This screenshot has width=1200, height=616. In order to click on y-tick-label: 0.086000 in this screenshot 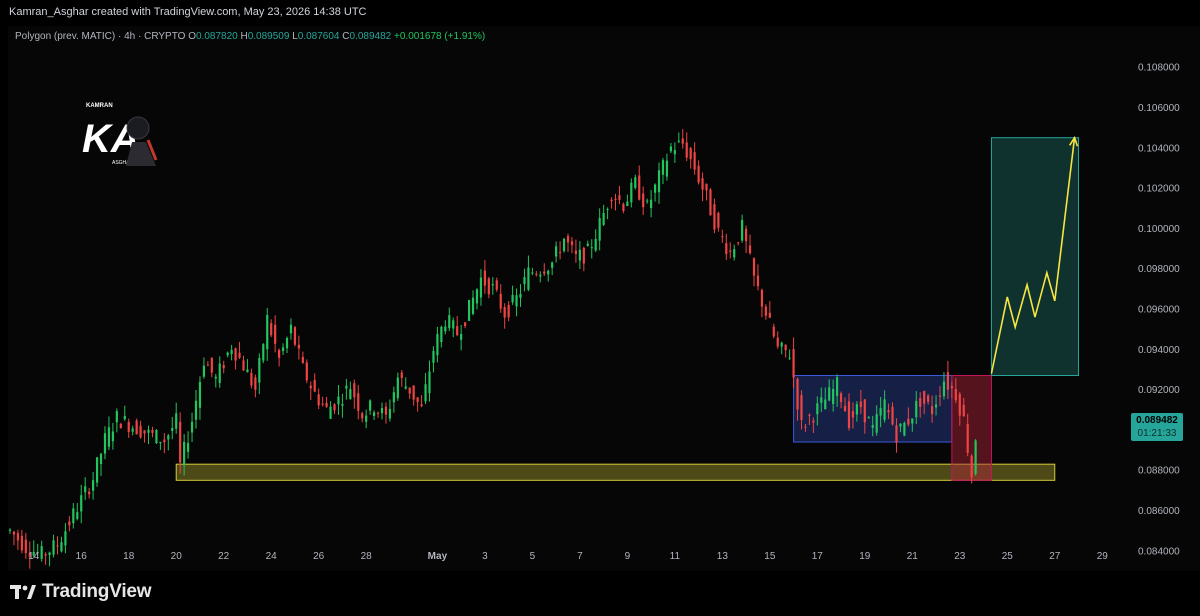, I will do `click(1159, 511)`.